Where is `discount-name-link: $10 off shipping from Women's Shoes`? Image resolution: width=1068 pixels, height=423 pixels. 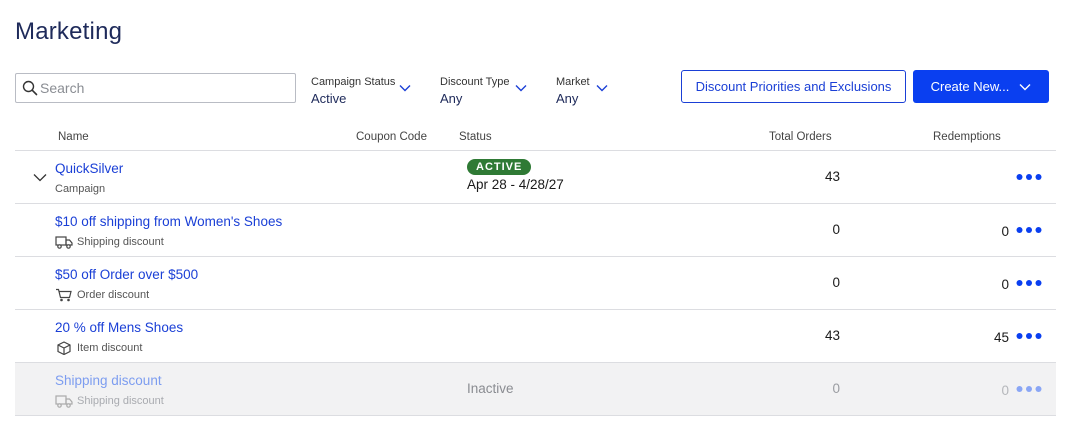
discount-name-link: $10 off shipping from Women's Shoes is located at coordinates (168, 221).